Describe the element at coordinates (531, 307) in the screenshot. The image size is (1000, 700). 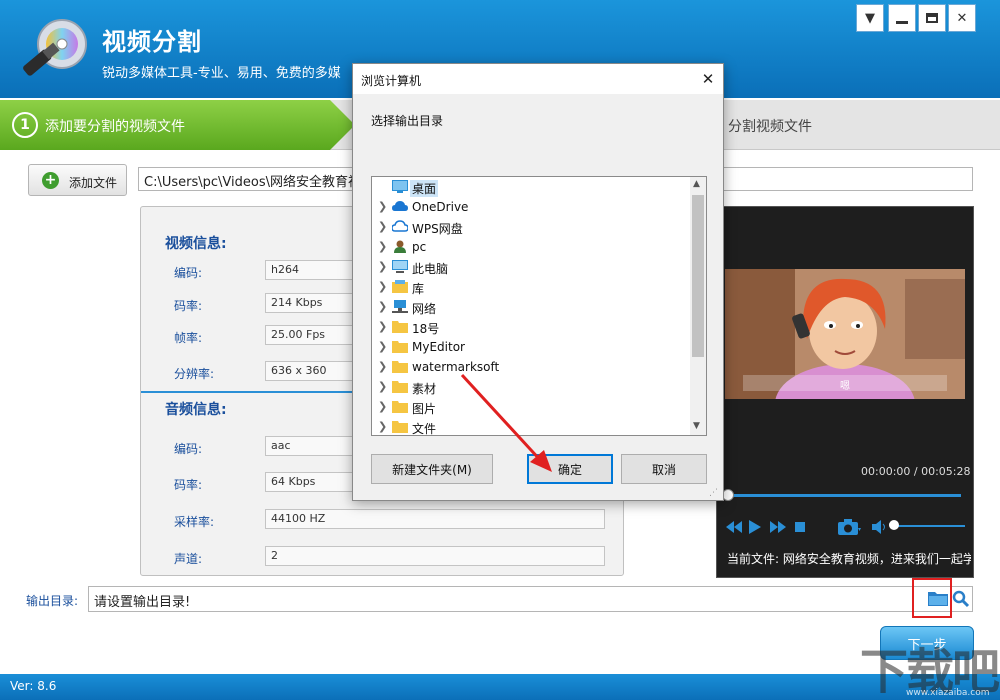
I see `tree-item-network: ❯ 网络` at that location.